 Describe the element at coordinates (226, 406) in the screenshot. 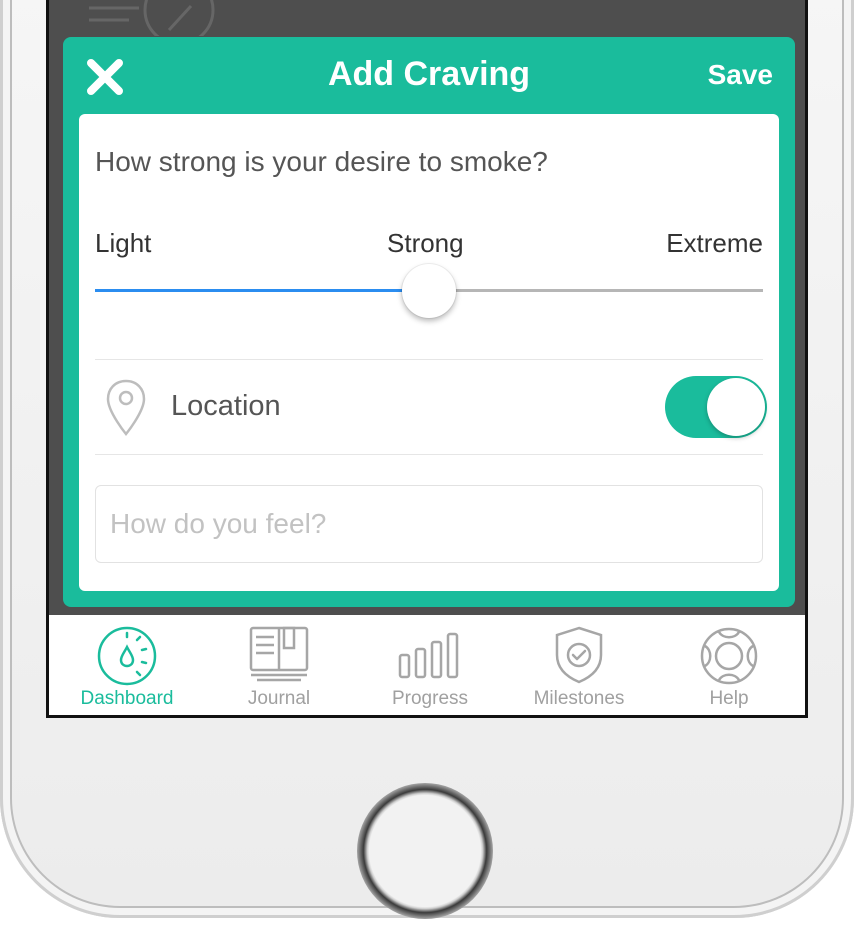

I see `location-label: Location` at that location.